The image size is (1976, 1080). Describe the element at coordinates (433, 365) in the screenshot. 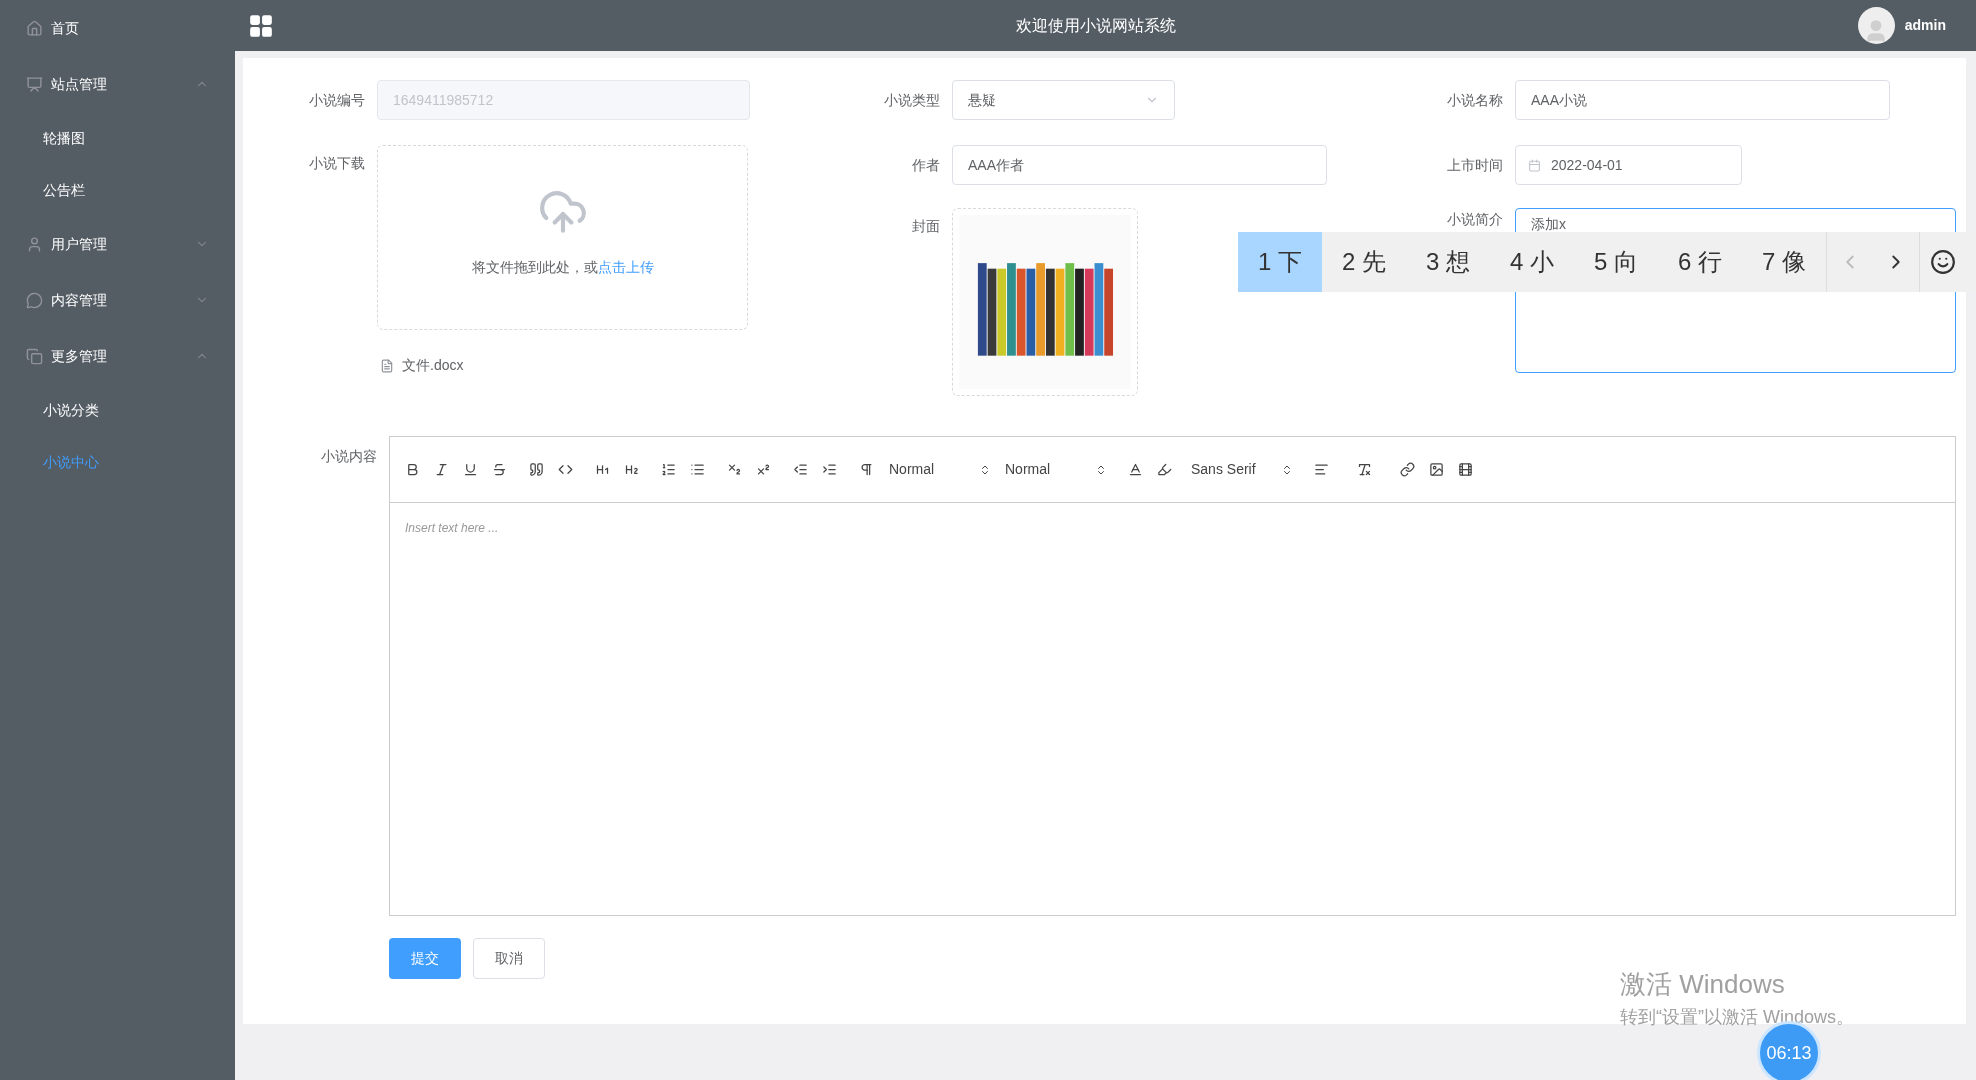

I see `file-name: 文件.docx` at that location.